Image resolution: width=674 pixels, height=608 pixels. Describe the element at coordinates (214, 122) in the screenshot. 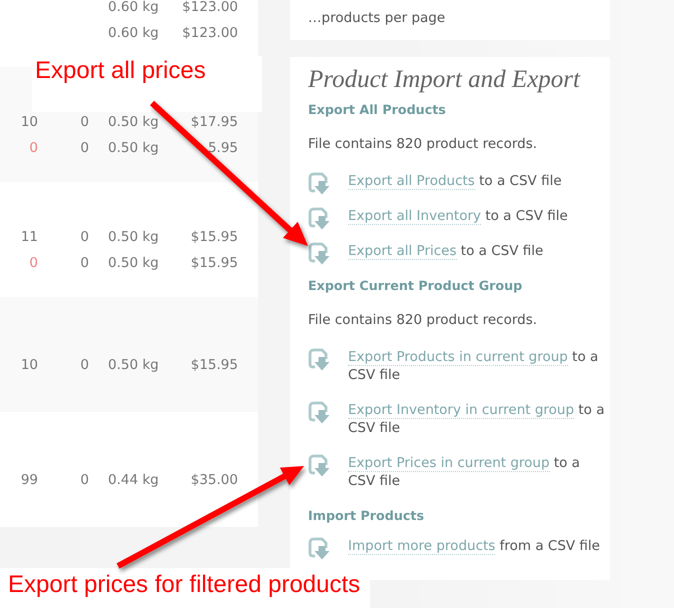

I see `table-cell: $17.95` at that location.